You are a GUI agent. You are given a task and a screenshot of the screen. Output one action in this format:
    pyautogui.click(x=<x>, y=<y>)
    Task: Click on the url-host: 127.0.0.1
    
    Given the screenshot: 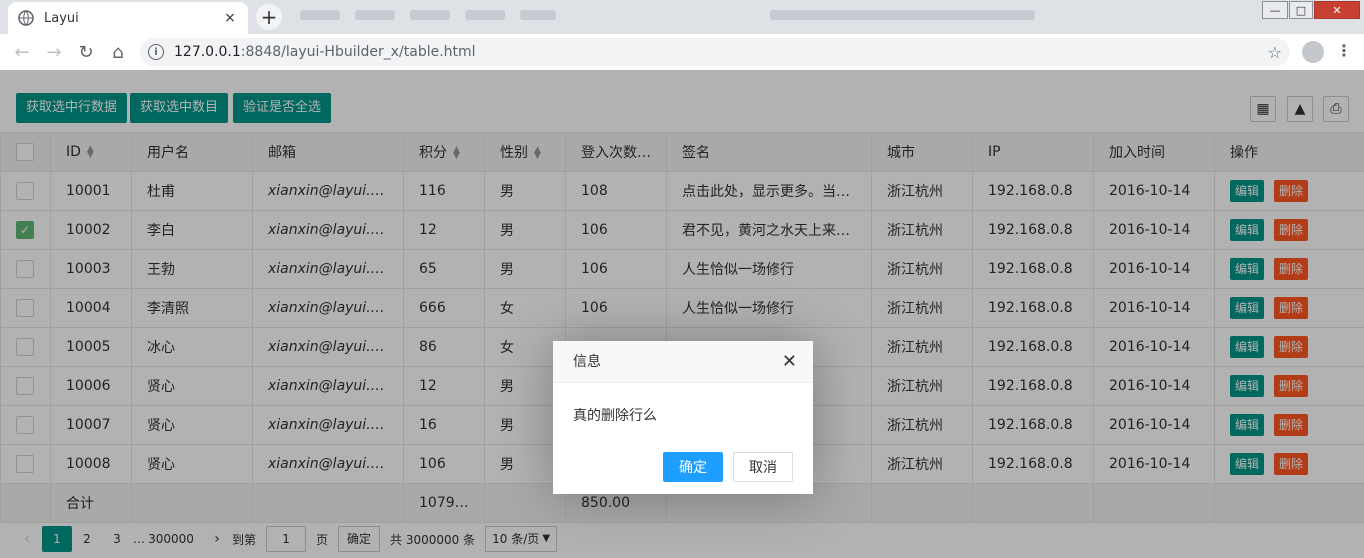 What is the action you would take?
    pyautogui.click(x=207, y=52)
    